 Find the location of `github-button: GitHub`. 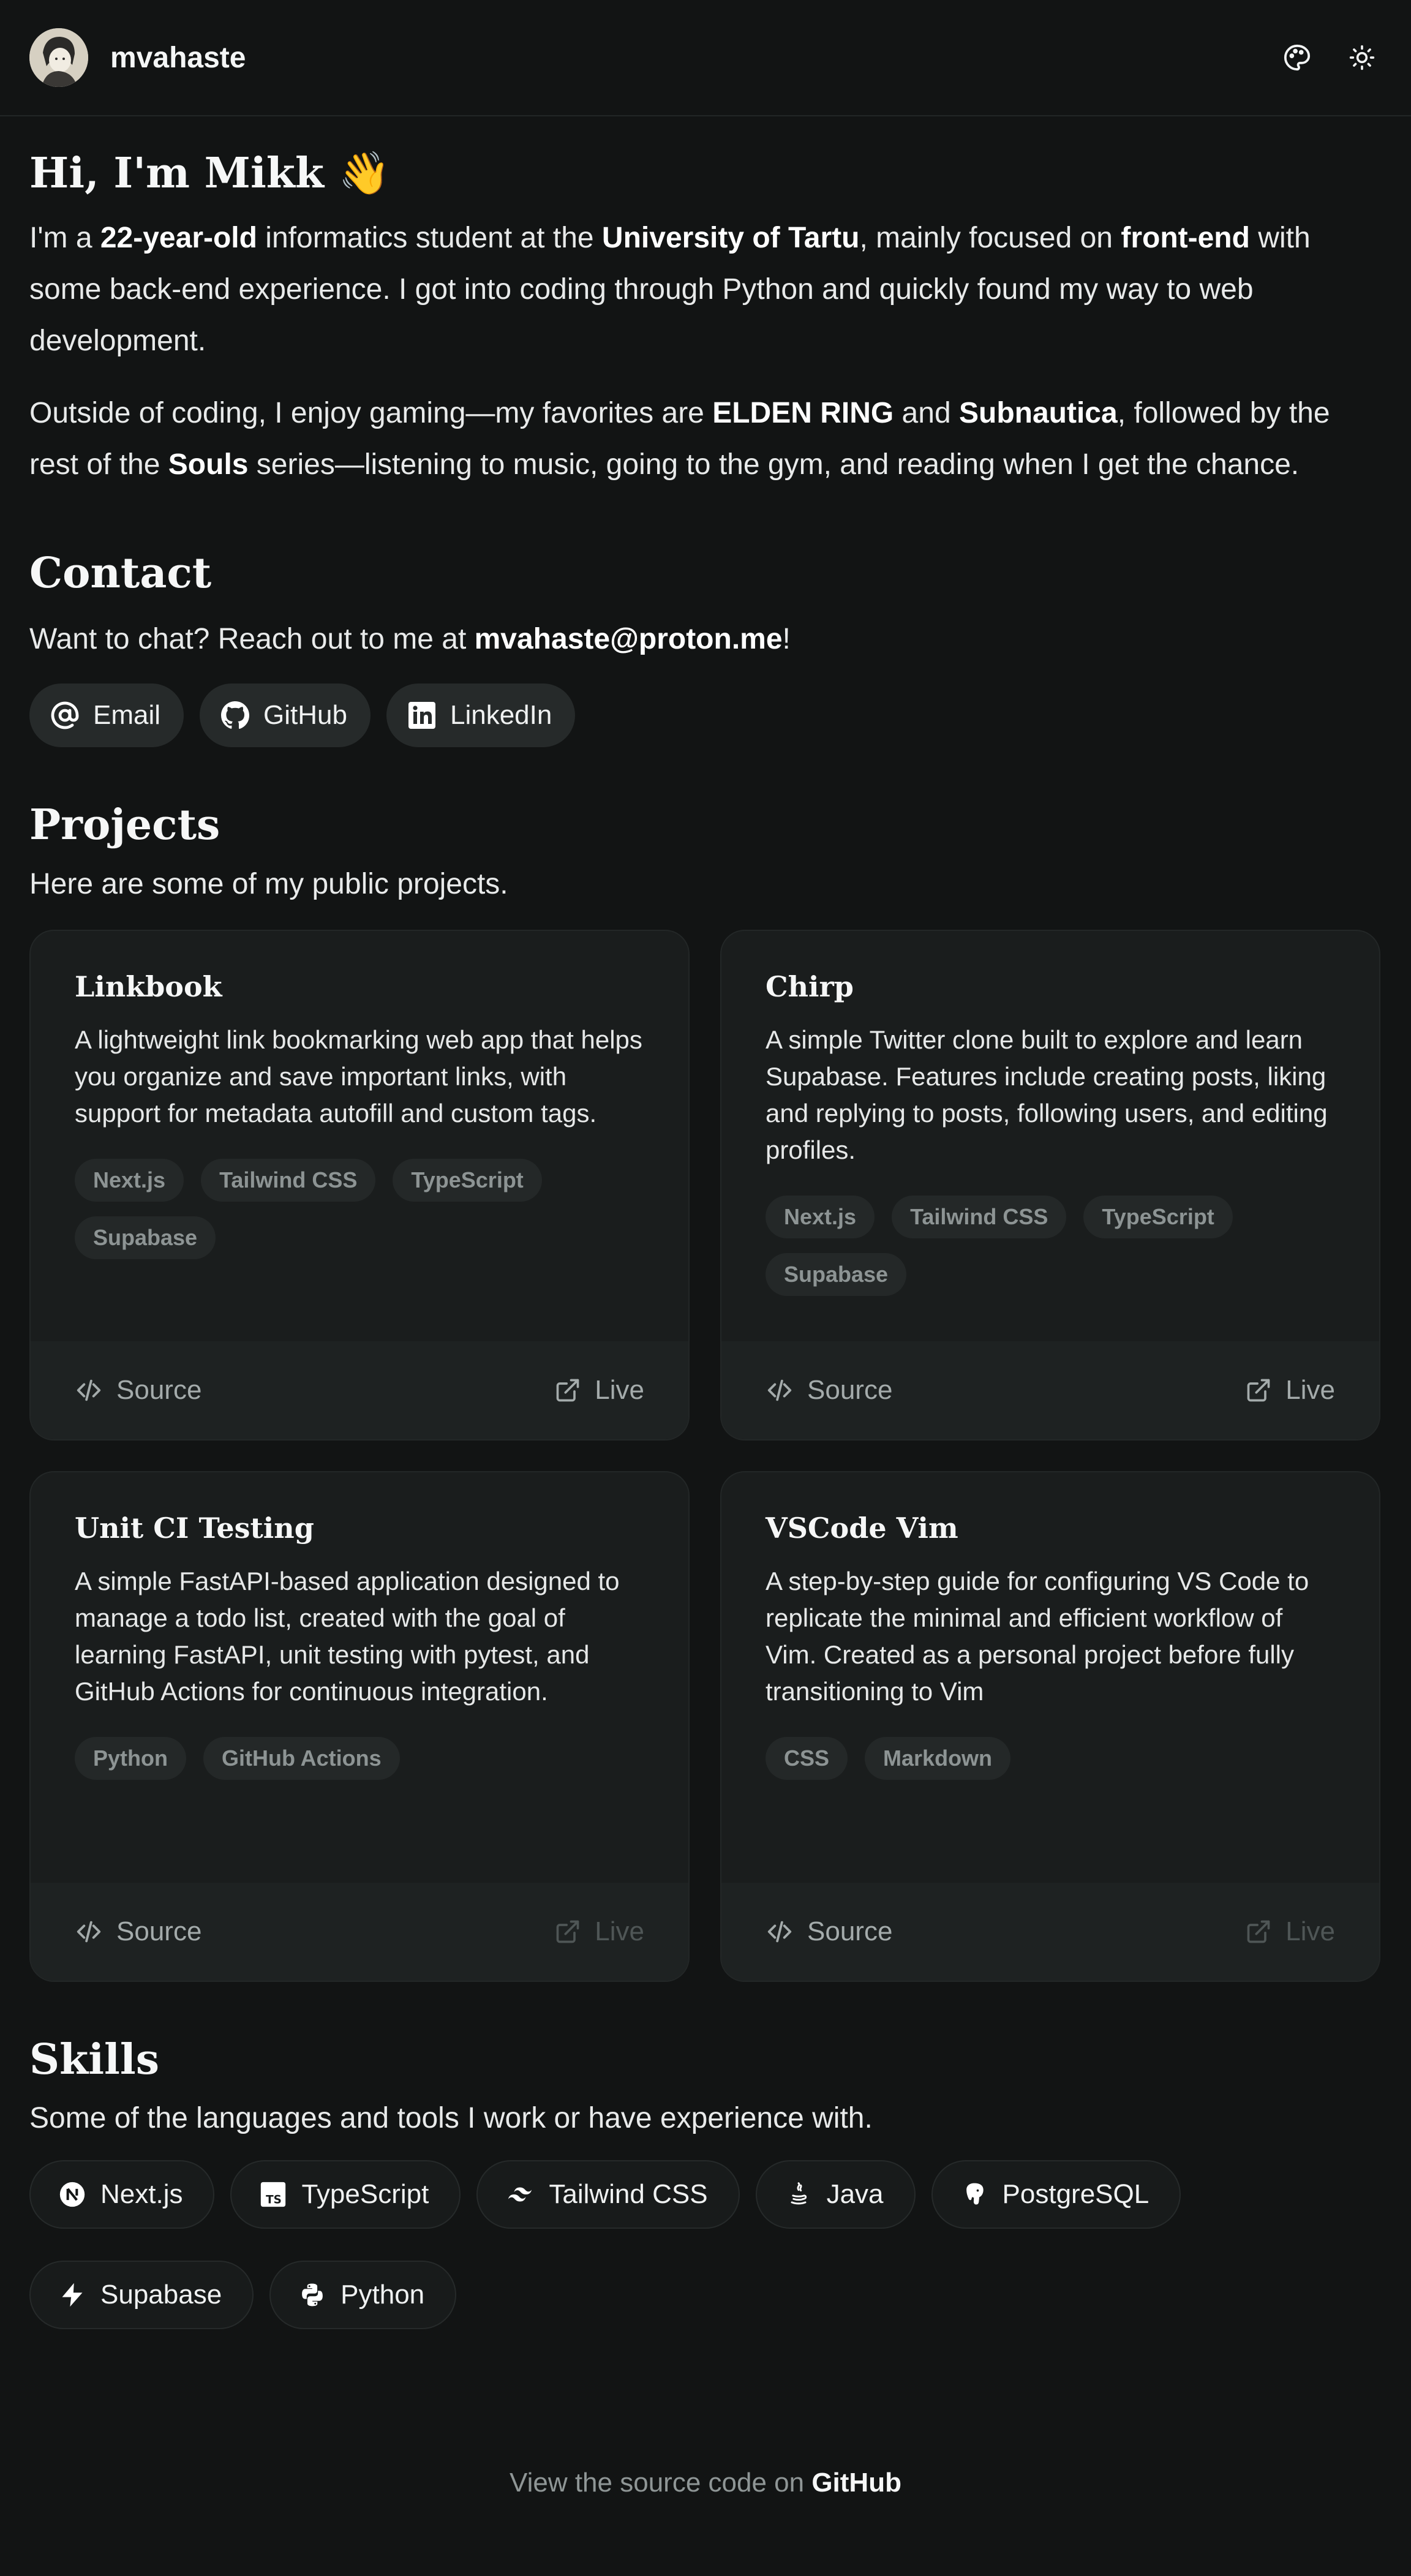

github-button: GitHub is located at coordinates (285, 715).